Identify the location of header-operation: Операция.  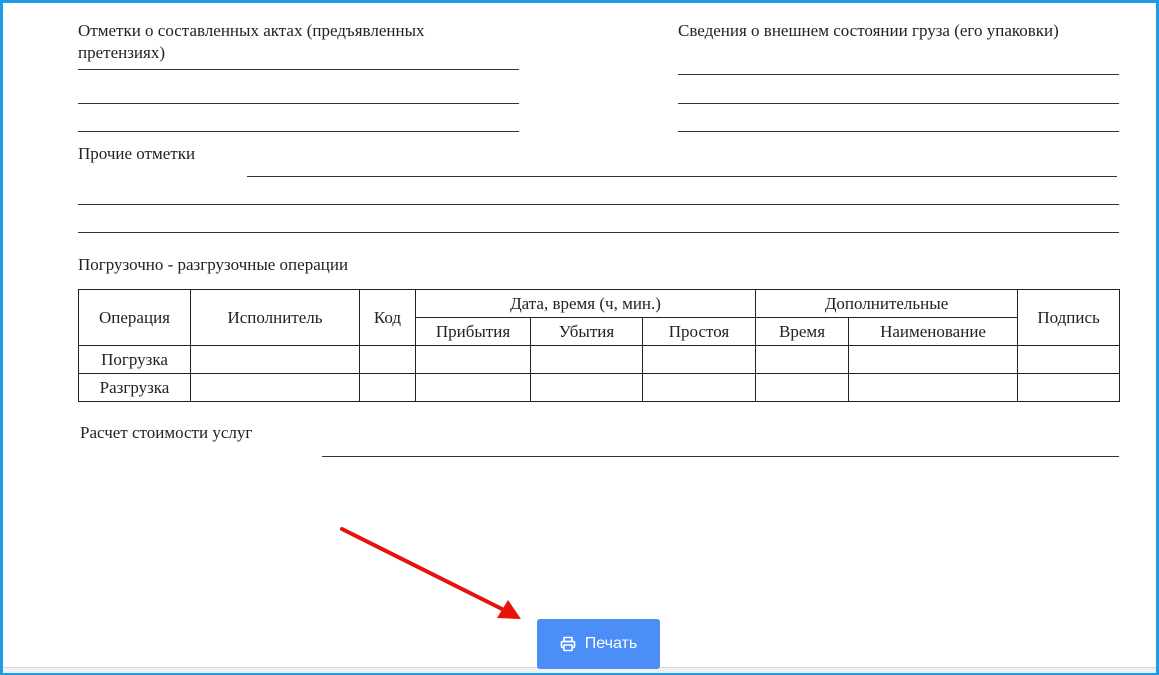
(134, 317).